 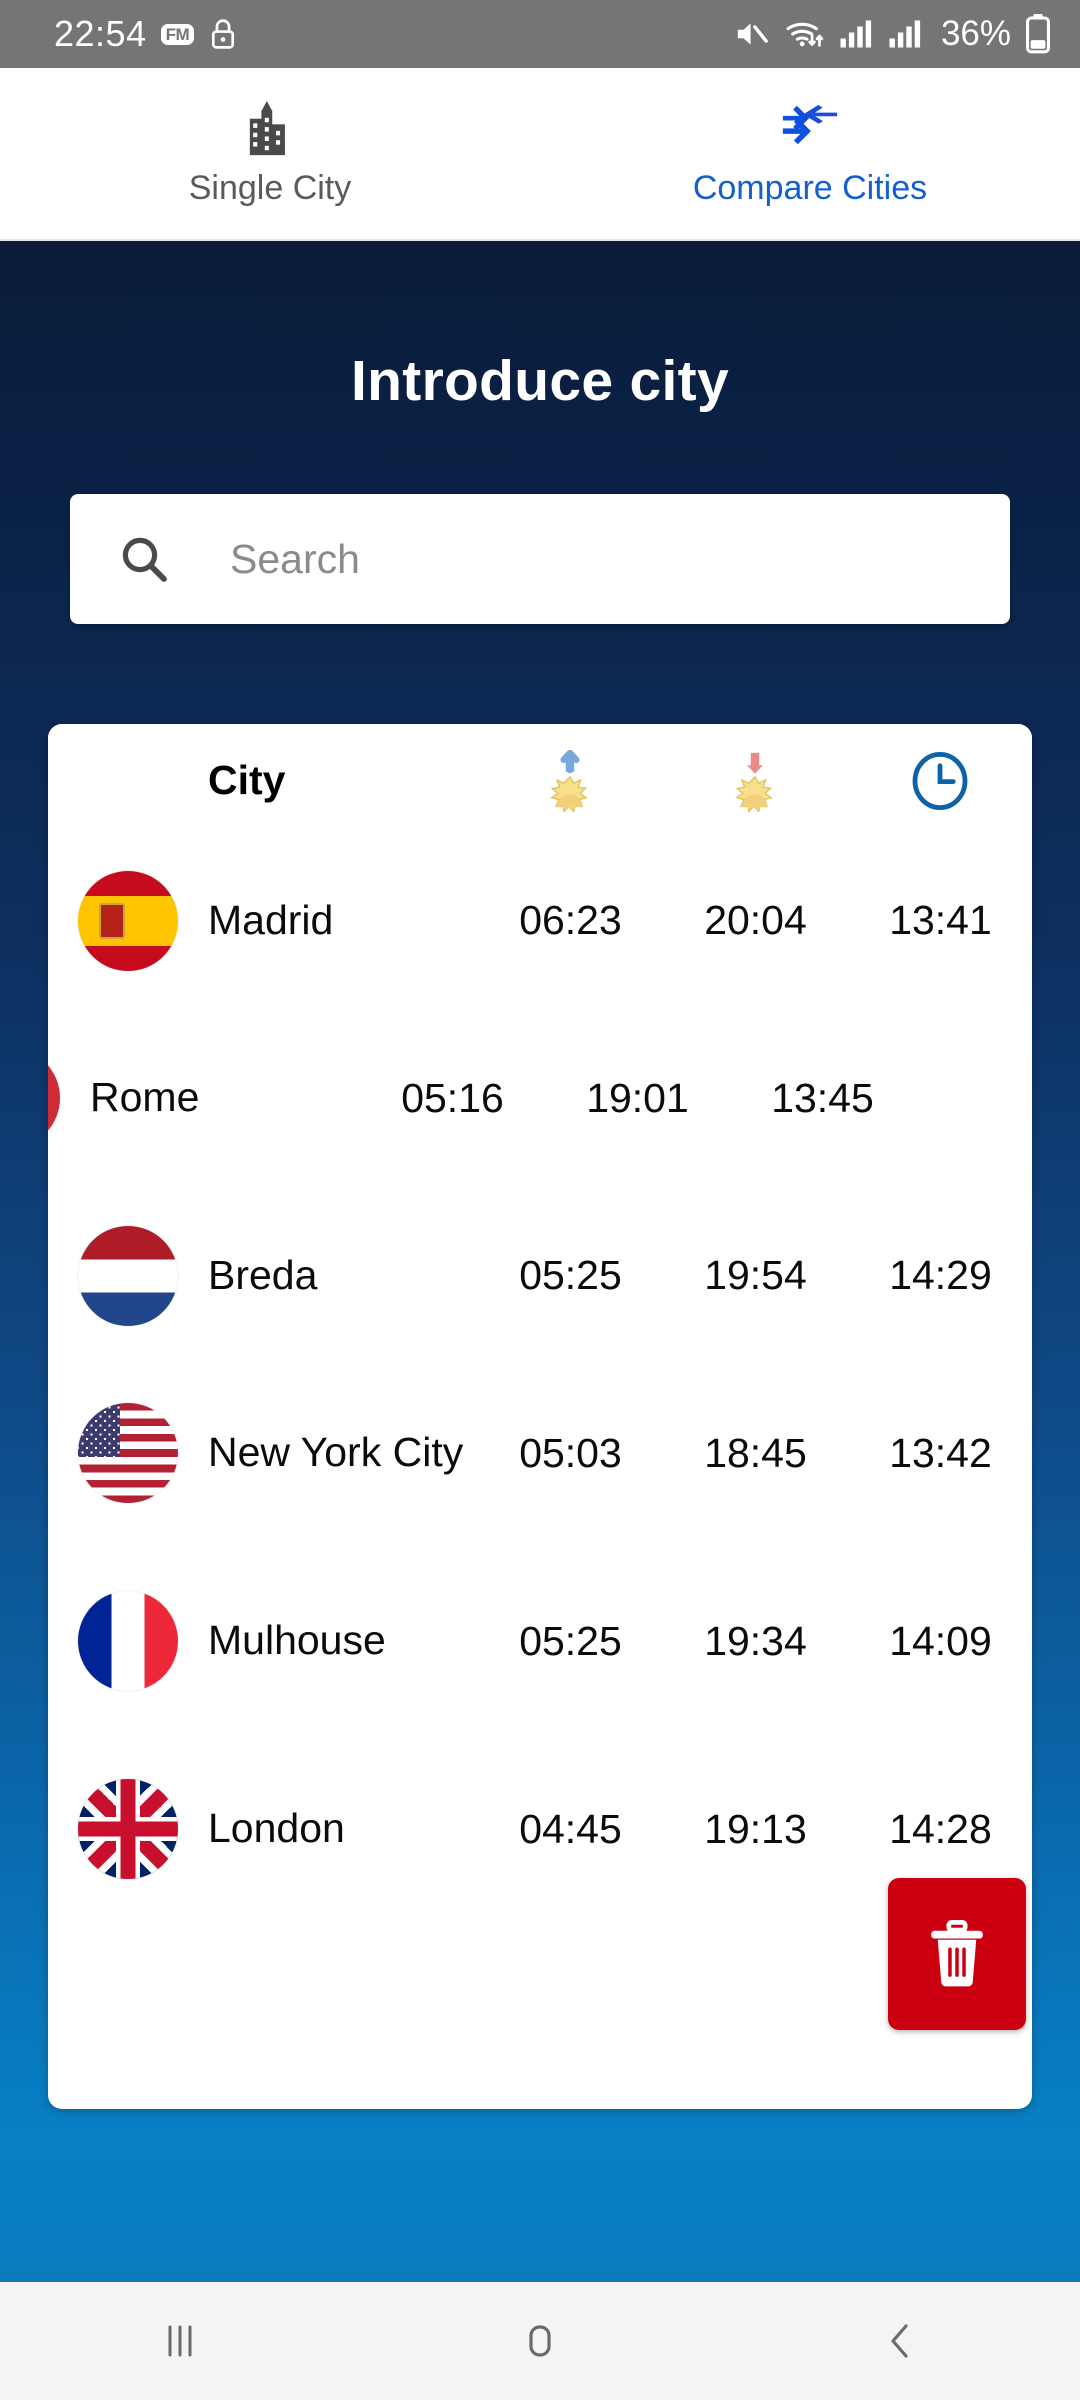 I want to click on search-icon, so click(x=144, y=559).